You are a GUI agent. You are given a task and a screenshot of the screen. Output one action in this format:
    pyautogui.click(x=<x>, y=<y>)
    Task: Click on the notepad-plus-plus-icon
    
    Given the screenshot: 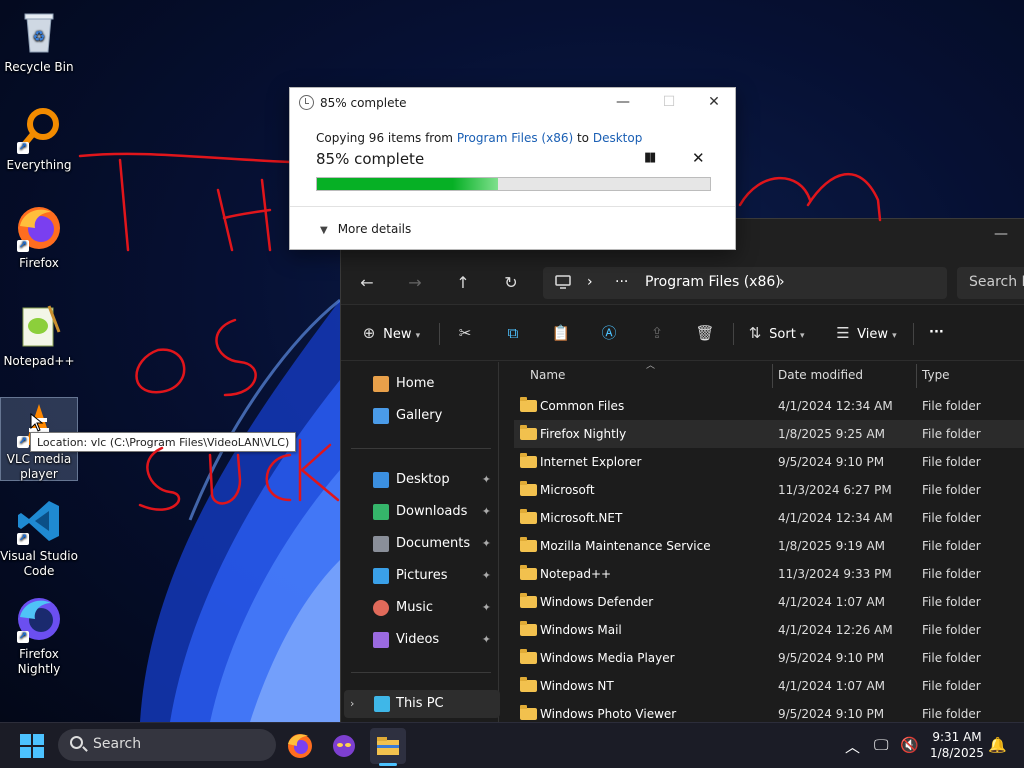 What is the action you would take?
    pyautogui.click(x=39, y=326)
    